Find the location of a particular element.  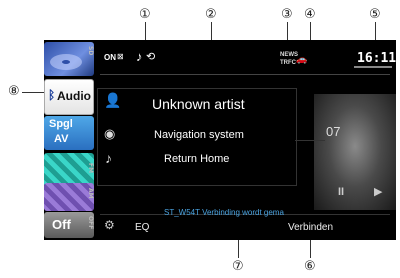

leader-2-arm is located at coordinates (310, 140).